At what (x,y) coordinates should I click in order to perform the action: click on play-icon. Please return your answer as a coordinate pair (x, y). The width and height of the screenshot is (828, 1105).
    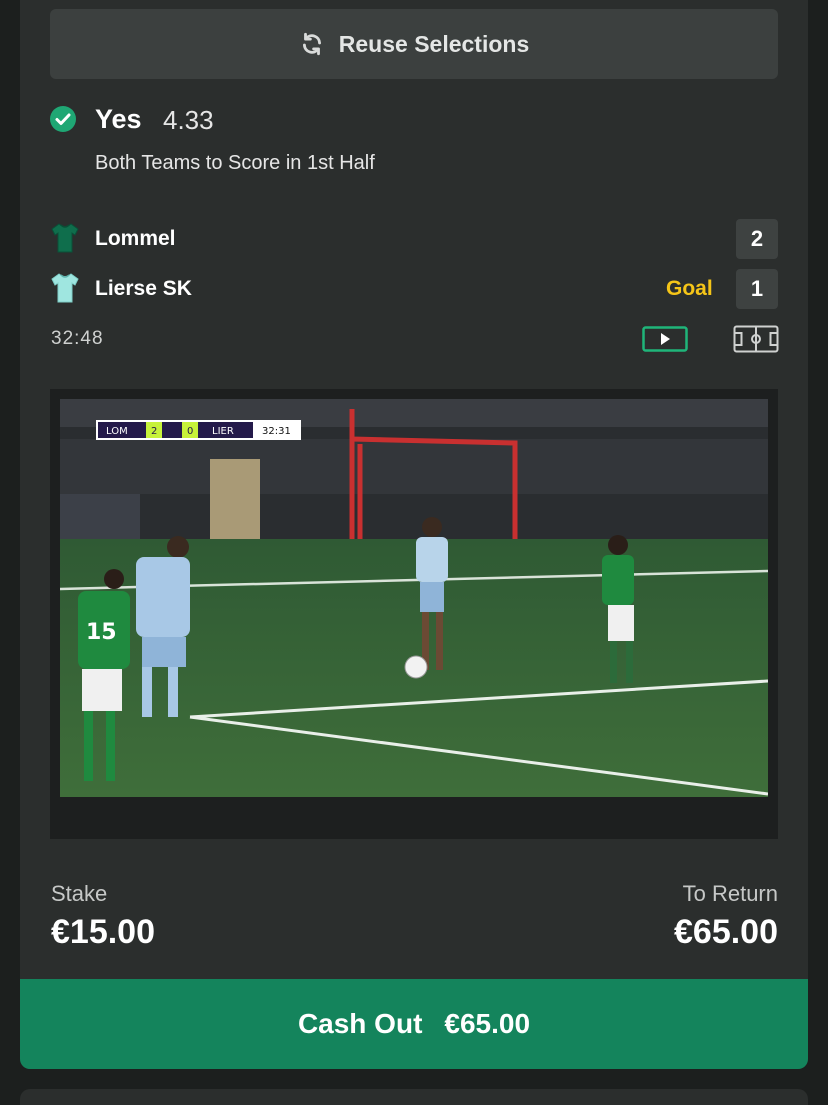
    Looking at the image, I should click on (665, 339).